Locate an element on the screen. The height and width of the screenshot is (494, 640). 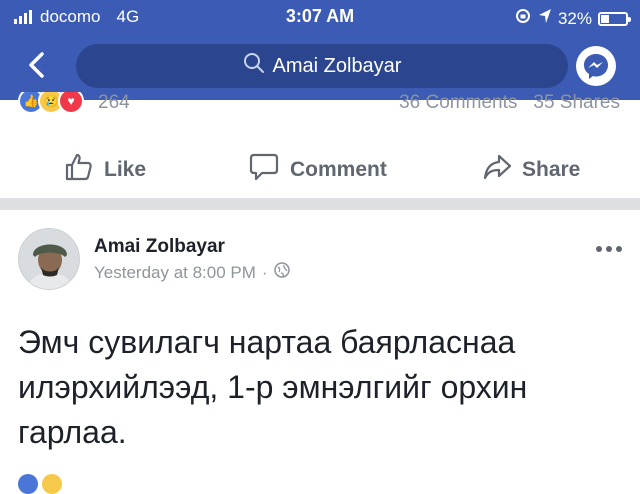
reaction-summary: 👍 😢 ♥ 264 36 Comments 35 Shares is located at coordinates (320, 105).